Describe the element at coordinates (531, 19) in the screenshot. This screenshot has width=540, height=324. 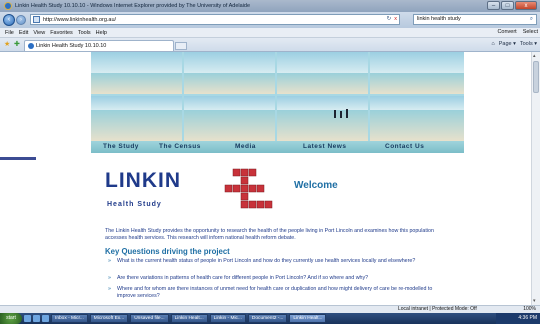
I see `search-icon: ⌕` at that location.